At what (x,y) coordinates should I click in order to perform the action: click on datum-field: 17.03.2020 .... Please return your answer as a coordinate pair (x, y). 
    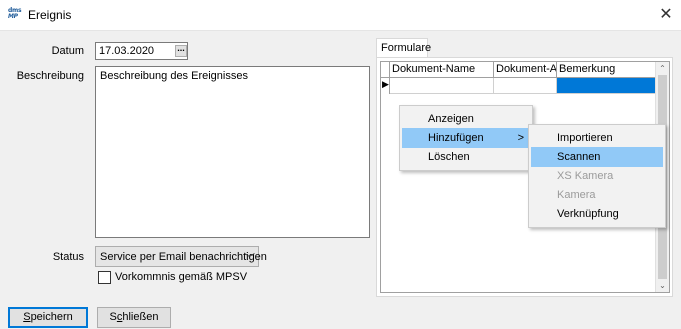
    Looking at the image, I should click on (141, 51).